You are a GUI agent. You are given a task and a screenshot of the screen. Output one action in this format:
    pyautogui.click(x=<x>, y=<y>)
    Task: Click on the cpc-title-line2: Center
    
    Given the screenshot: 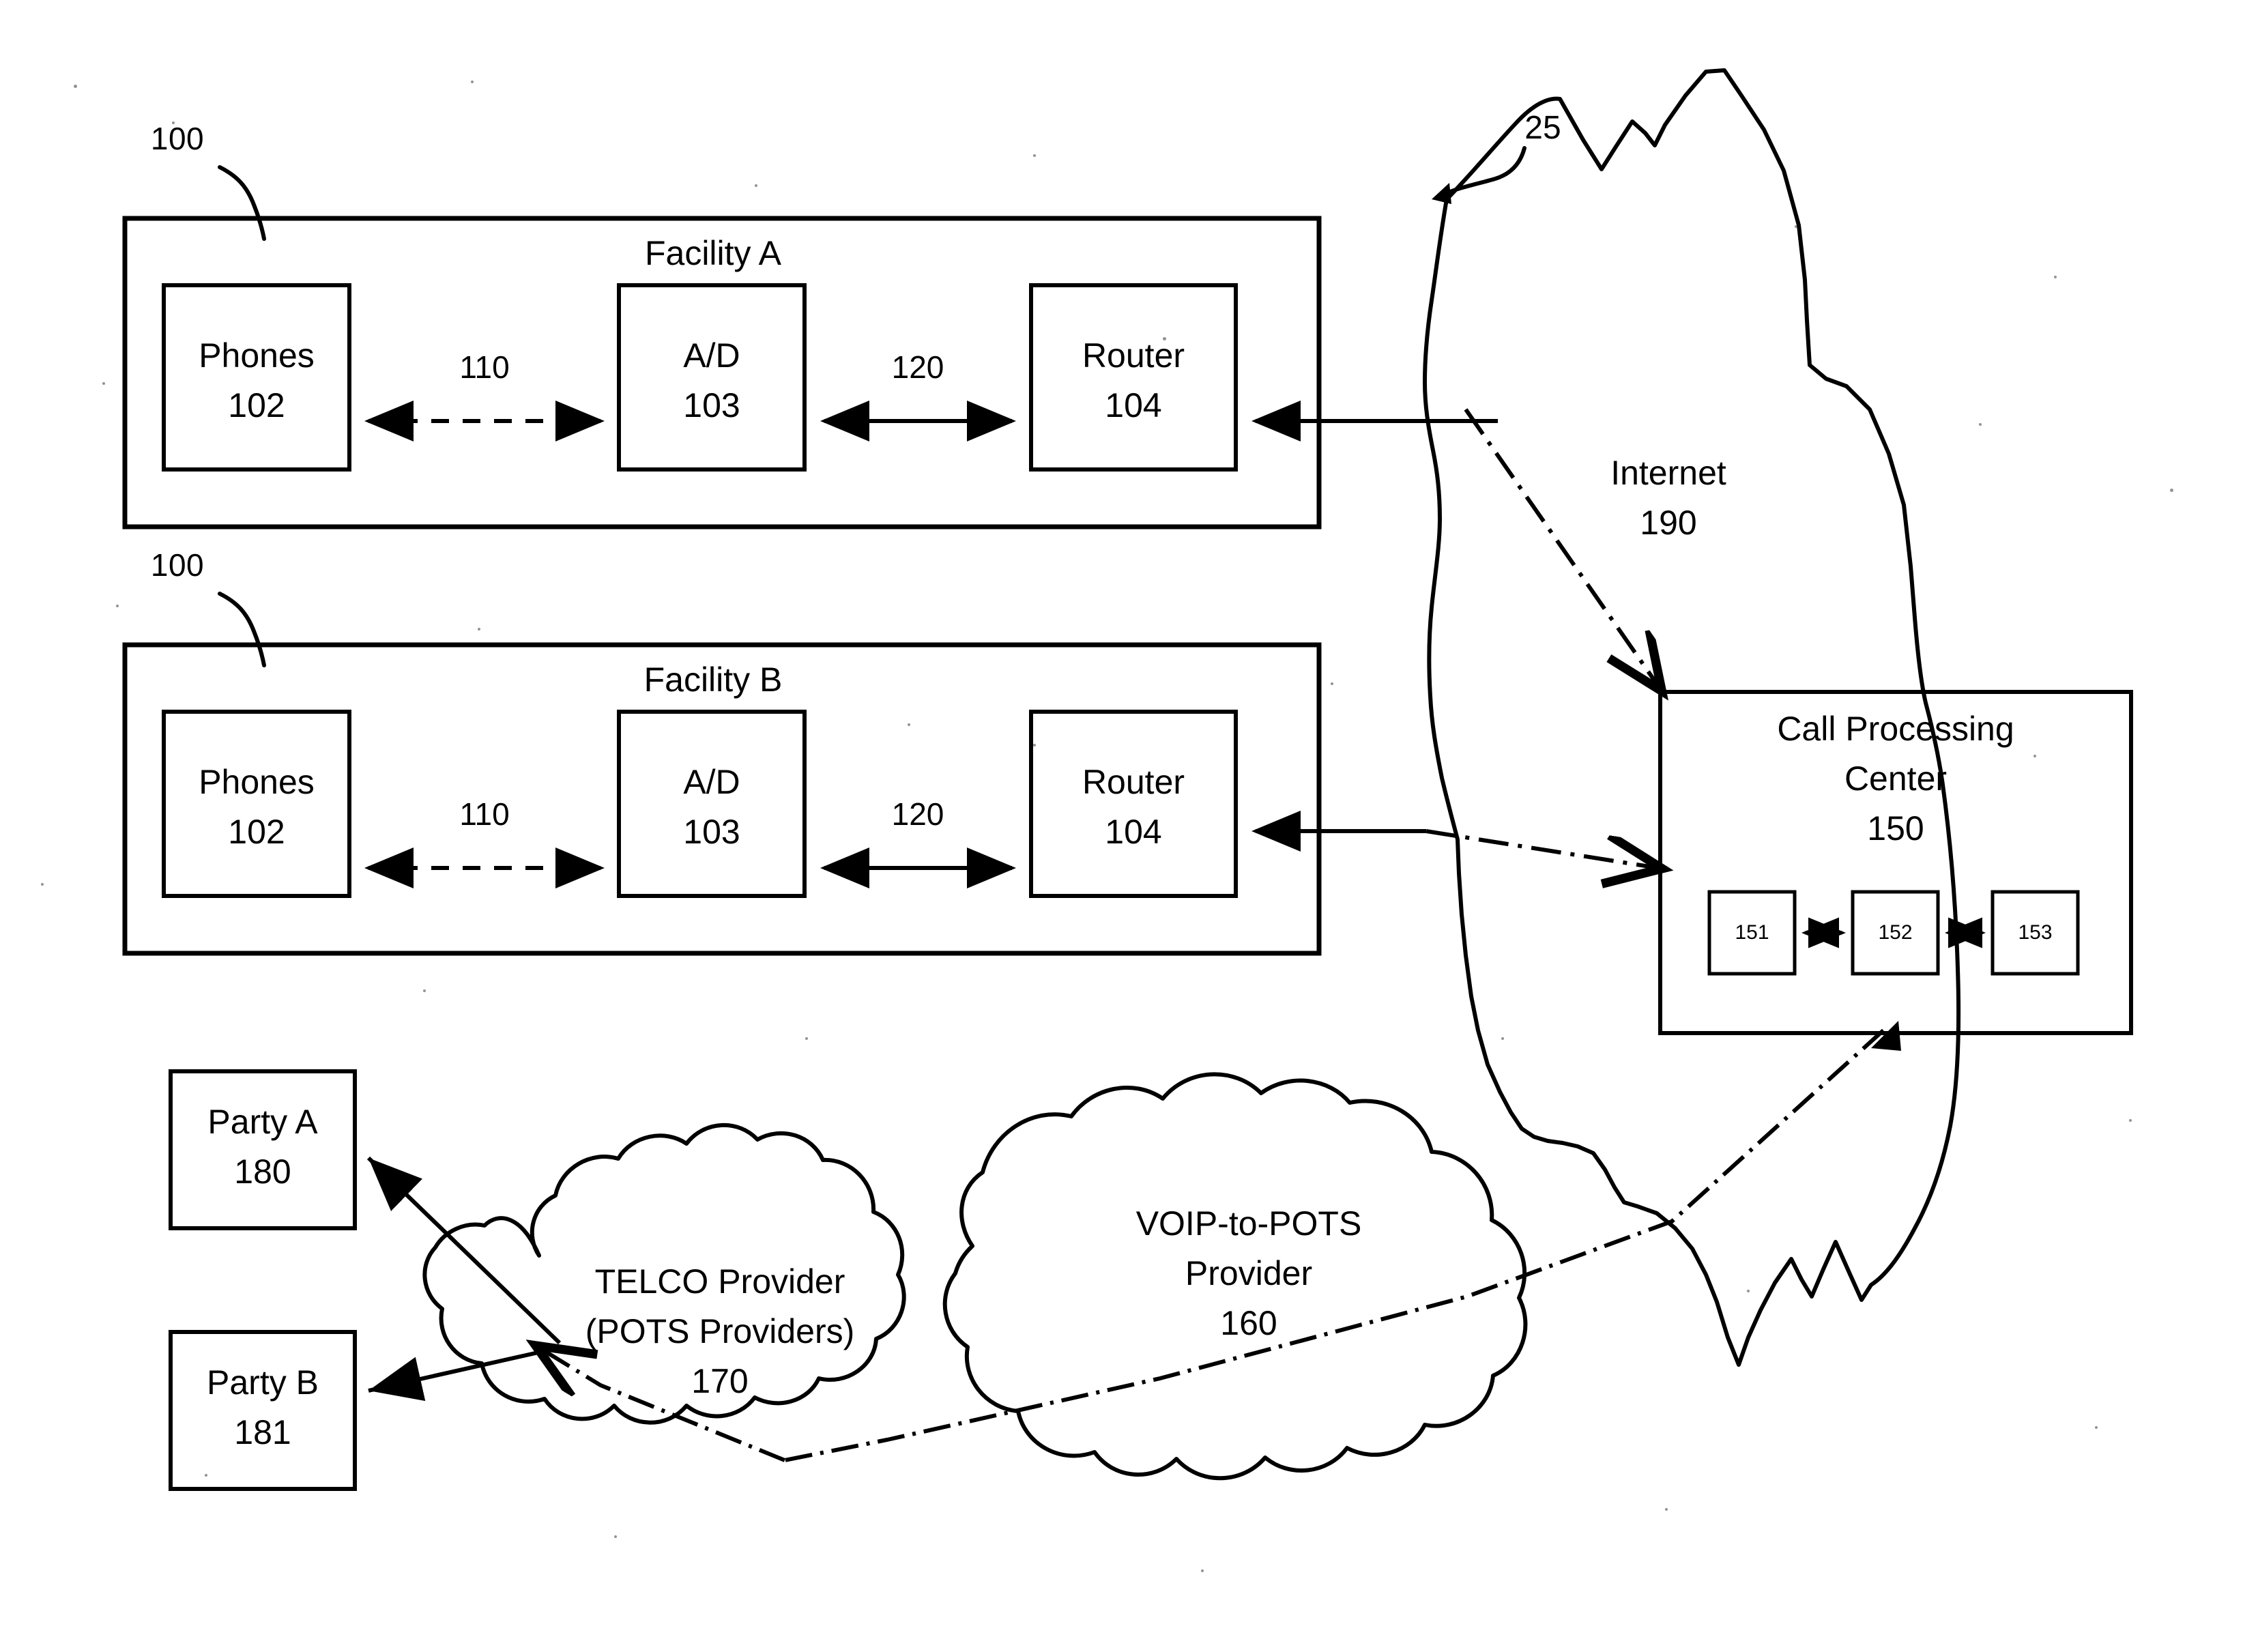 What is the action you would take?
    pyautogui.click(x=1896, y=778)
    